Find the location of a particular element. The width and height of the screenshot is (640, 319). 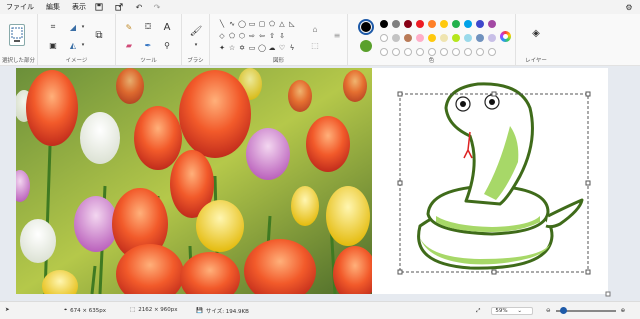

zoom-slider-thumb is located at coordinates (563, 310).